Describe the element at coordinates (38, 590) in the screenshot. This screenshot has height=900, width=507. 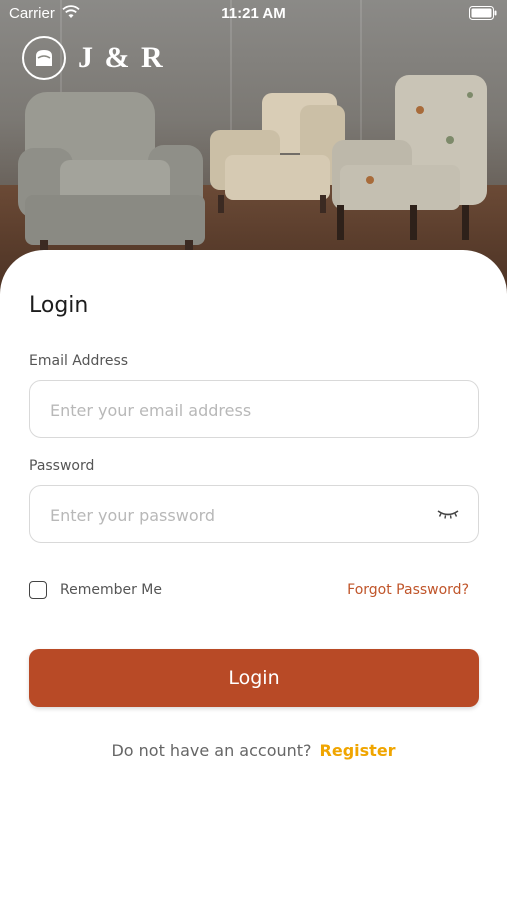
I see `remember-me-checkbox` at that location.